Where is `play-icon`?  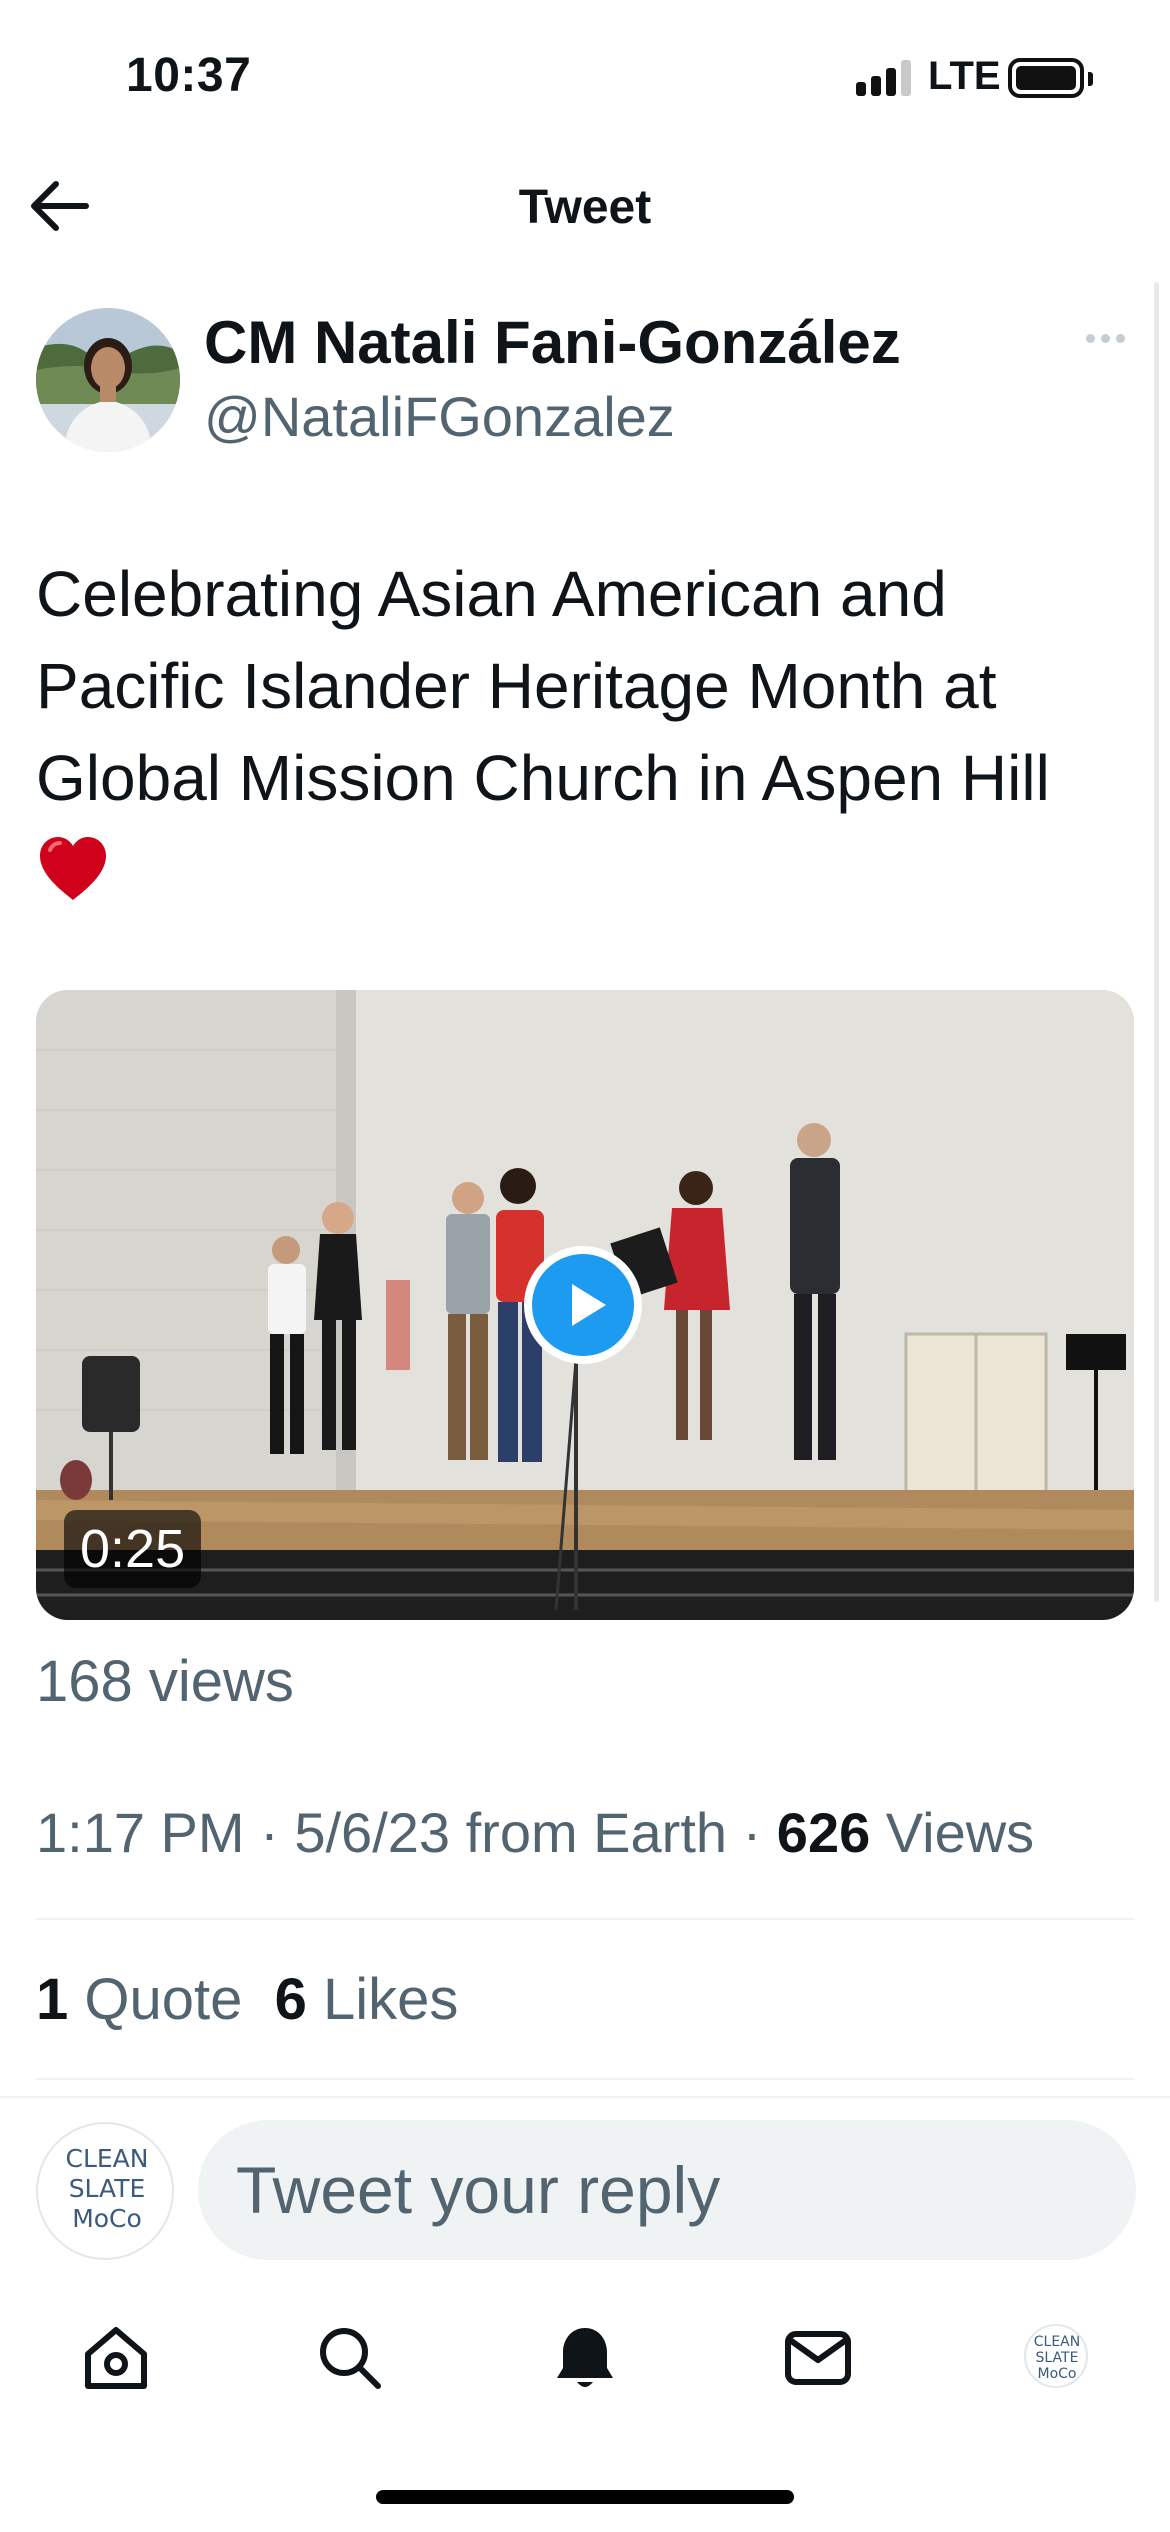 play-icon is located at coordinates (583, 1305).